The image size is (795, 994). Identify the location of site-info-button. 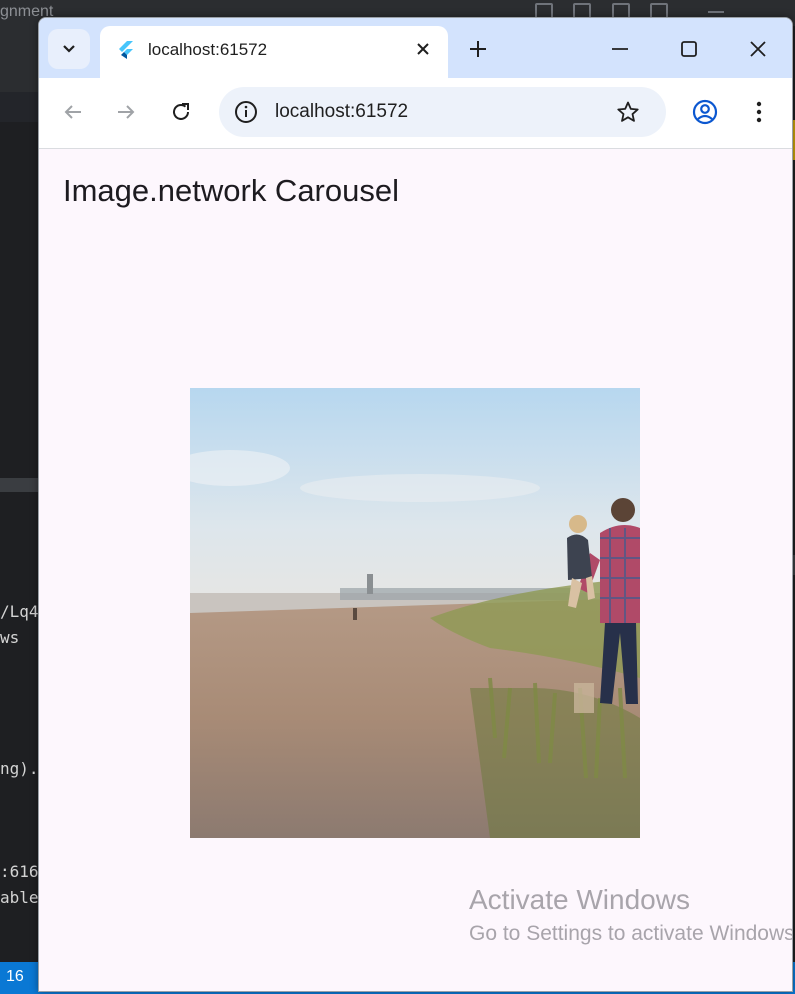
(246, 112).